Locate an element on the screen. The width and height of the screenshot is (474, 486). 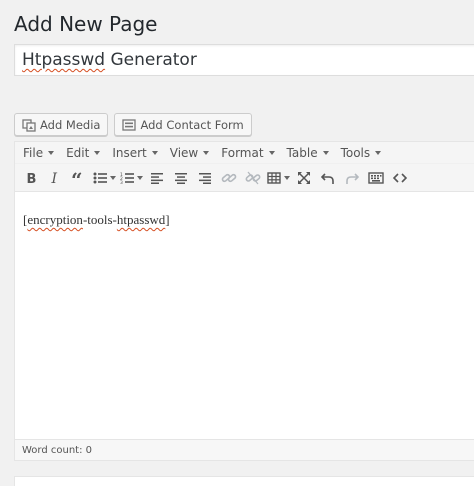
add-media-button: Add Media is located at coordinates (61, 124).